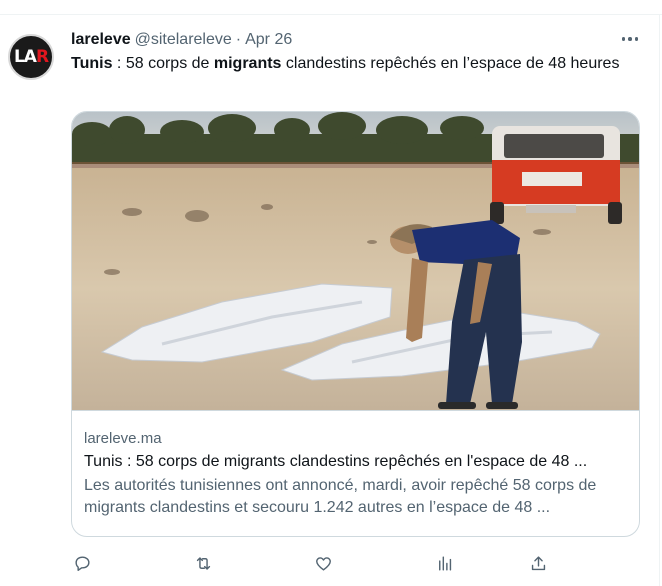 The height and width of the screenshot is (586, 662). I want to click on user-handle: @sitelareleve, so click(183, 40).